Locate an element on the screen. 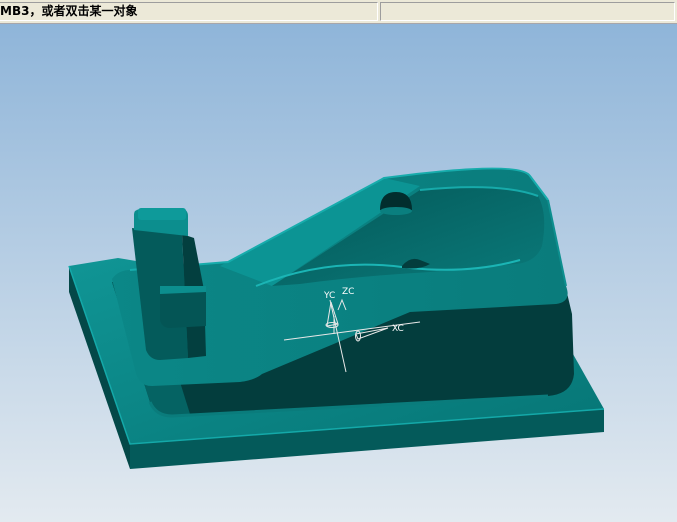 The width and height of the screenshot is (677, 522). status-bar: MB3，或者双击某一对象 is located at coordinates (338, 12).